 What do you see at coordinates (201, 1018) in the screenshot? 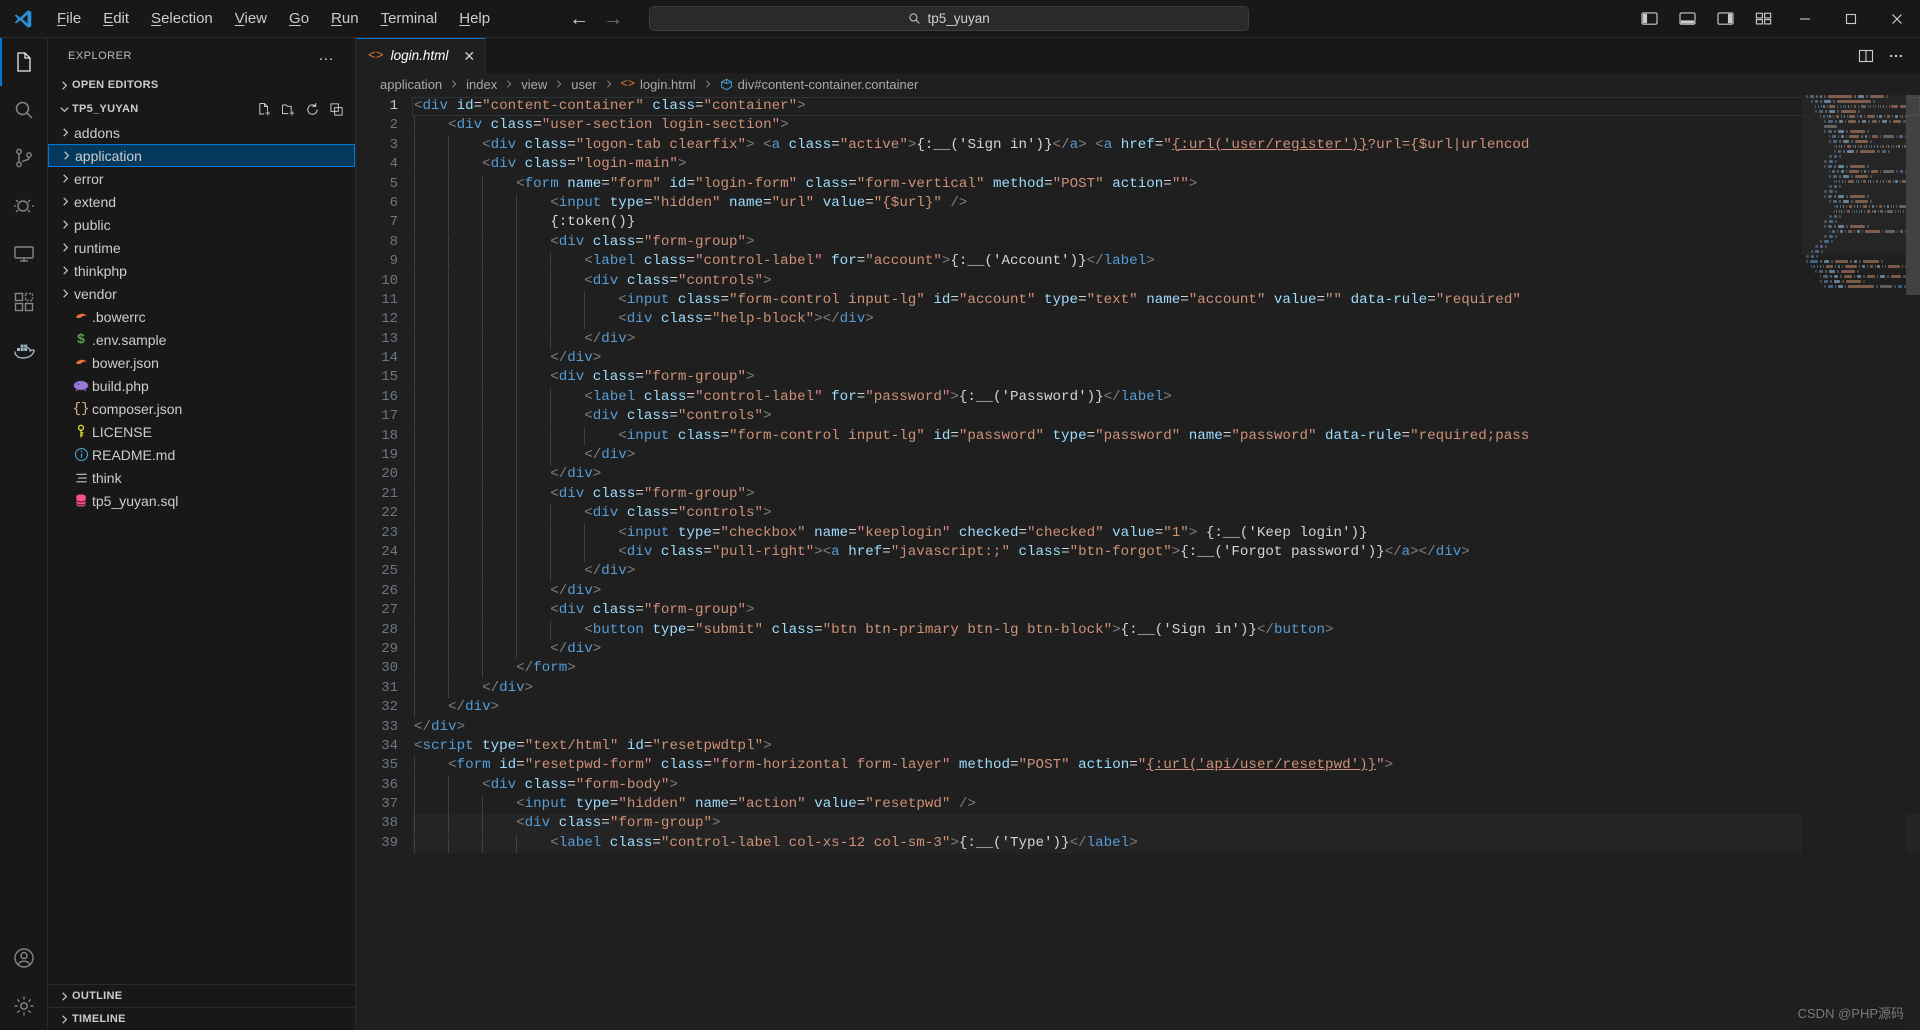
I see `section-timeline: TIMELINE` at bounding box center [201, 1018].